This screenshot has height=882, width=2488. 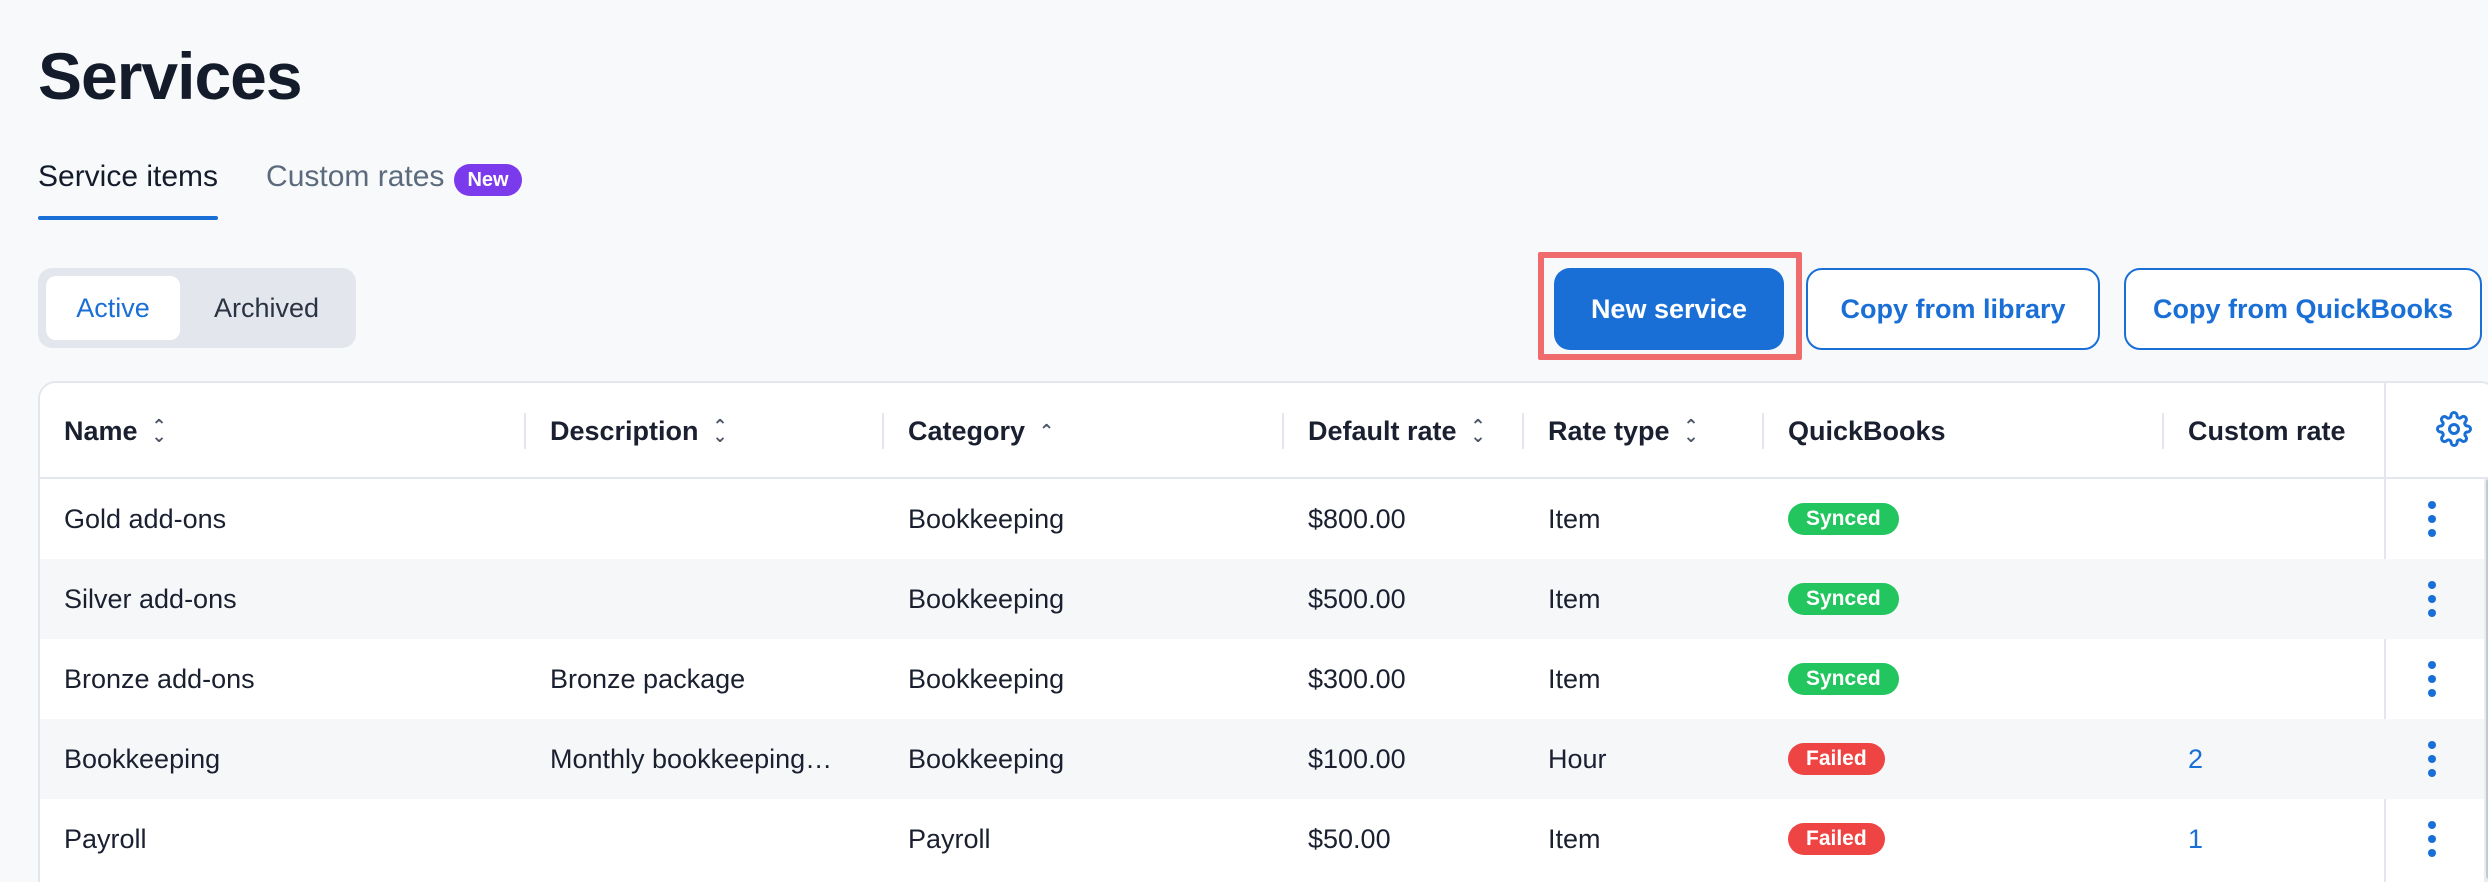 I want to click on column-label: Custom rate, so click(x=2267, y=430).